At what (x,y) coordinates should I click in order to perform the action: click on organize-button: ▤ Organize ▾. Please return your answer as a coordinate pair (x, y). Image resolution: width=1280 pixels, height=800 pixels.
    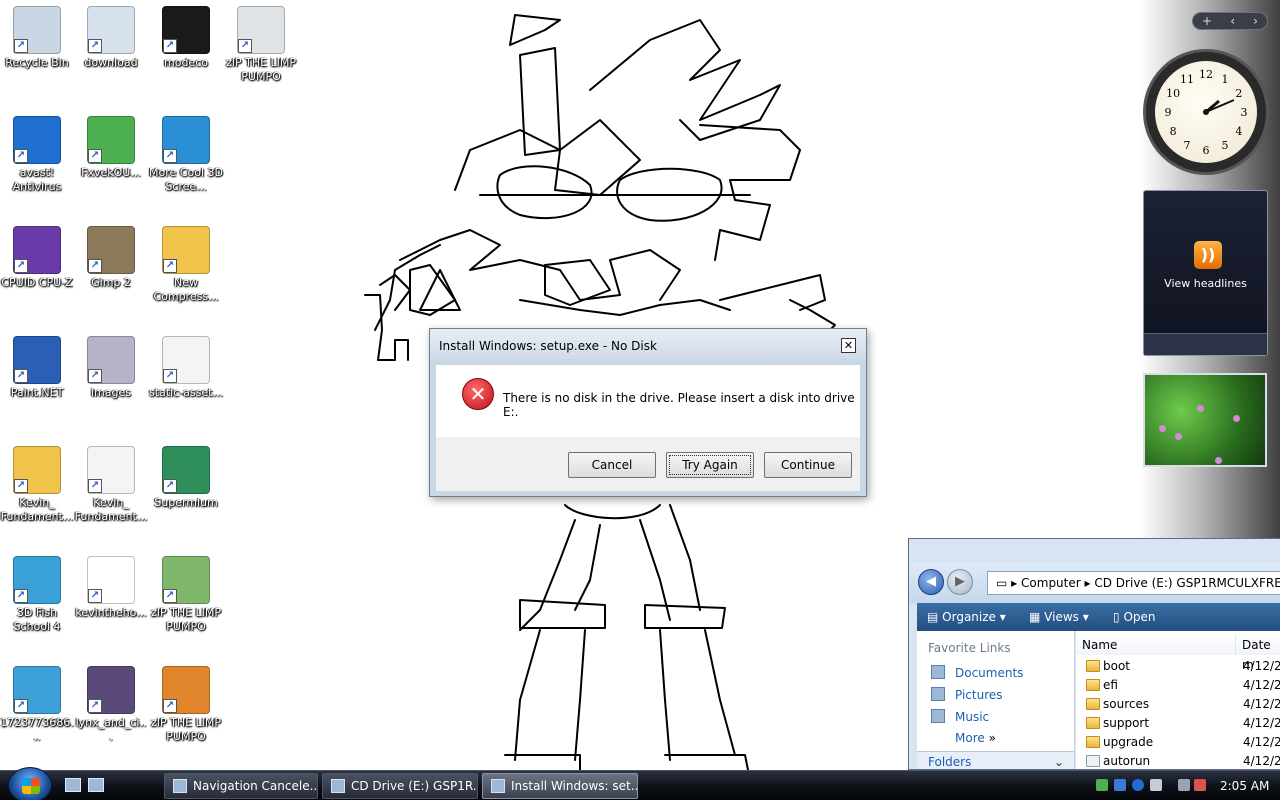
    Looking at the image, I should click on (966, 617).